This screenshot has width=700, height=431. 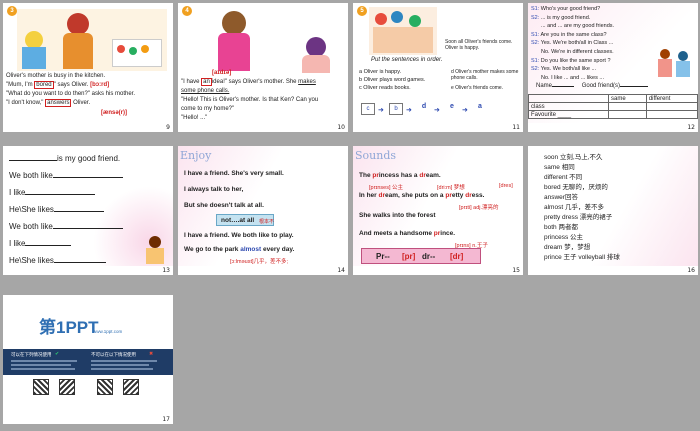 What do you see at coordinates (403, 31) in the screenshot?
I see `friends-illustration` at bounding box center [403, 31].